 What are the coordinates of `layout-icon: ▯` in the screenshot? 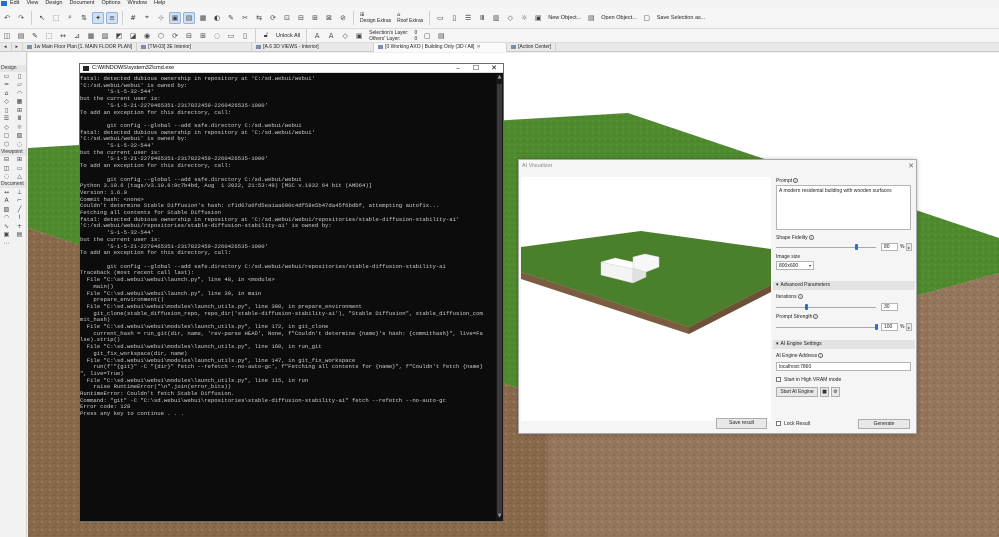 It's located at (245, 36).